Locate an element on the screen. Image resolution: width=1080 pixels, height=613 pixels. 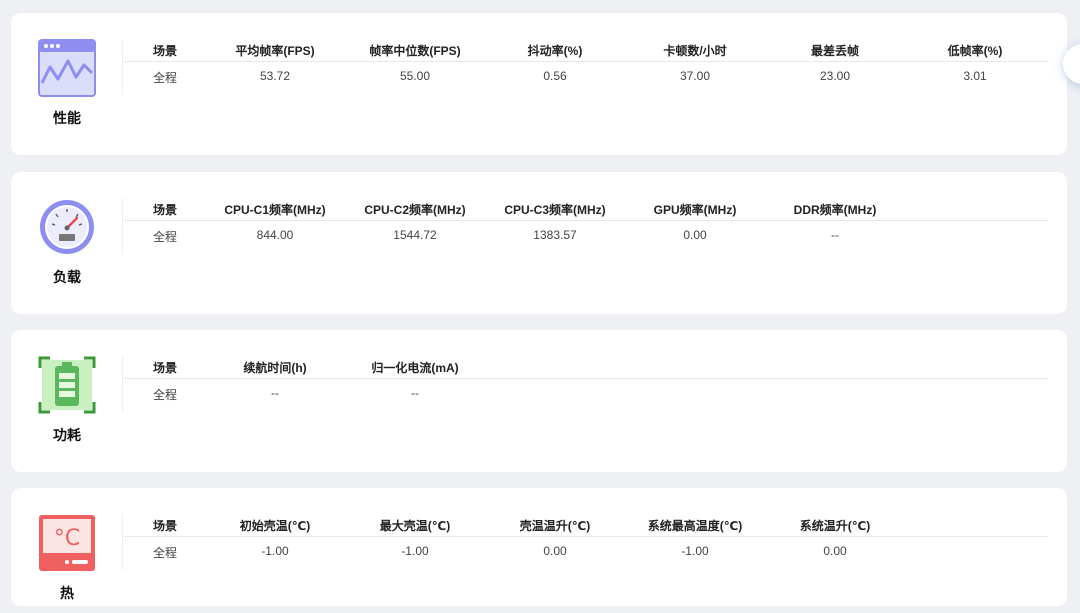
column-header: 初始壳温(℃) is located at coordinates (275, 526).